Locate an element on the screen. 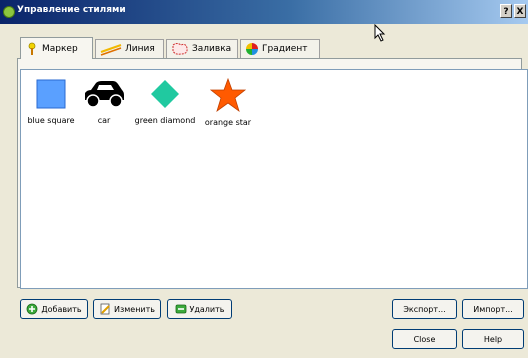 This screenshot has height=358, width=528. close-title-button: X is located at coordinates (520, 11).